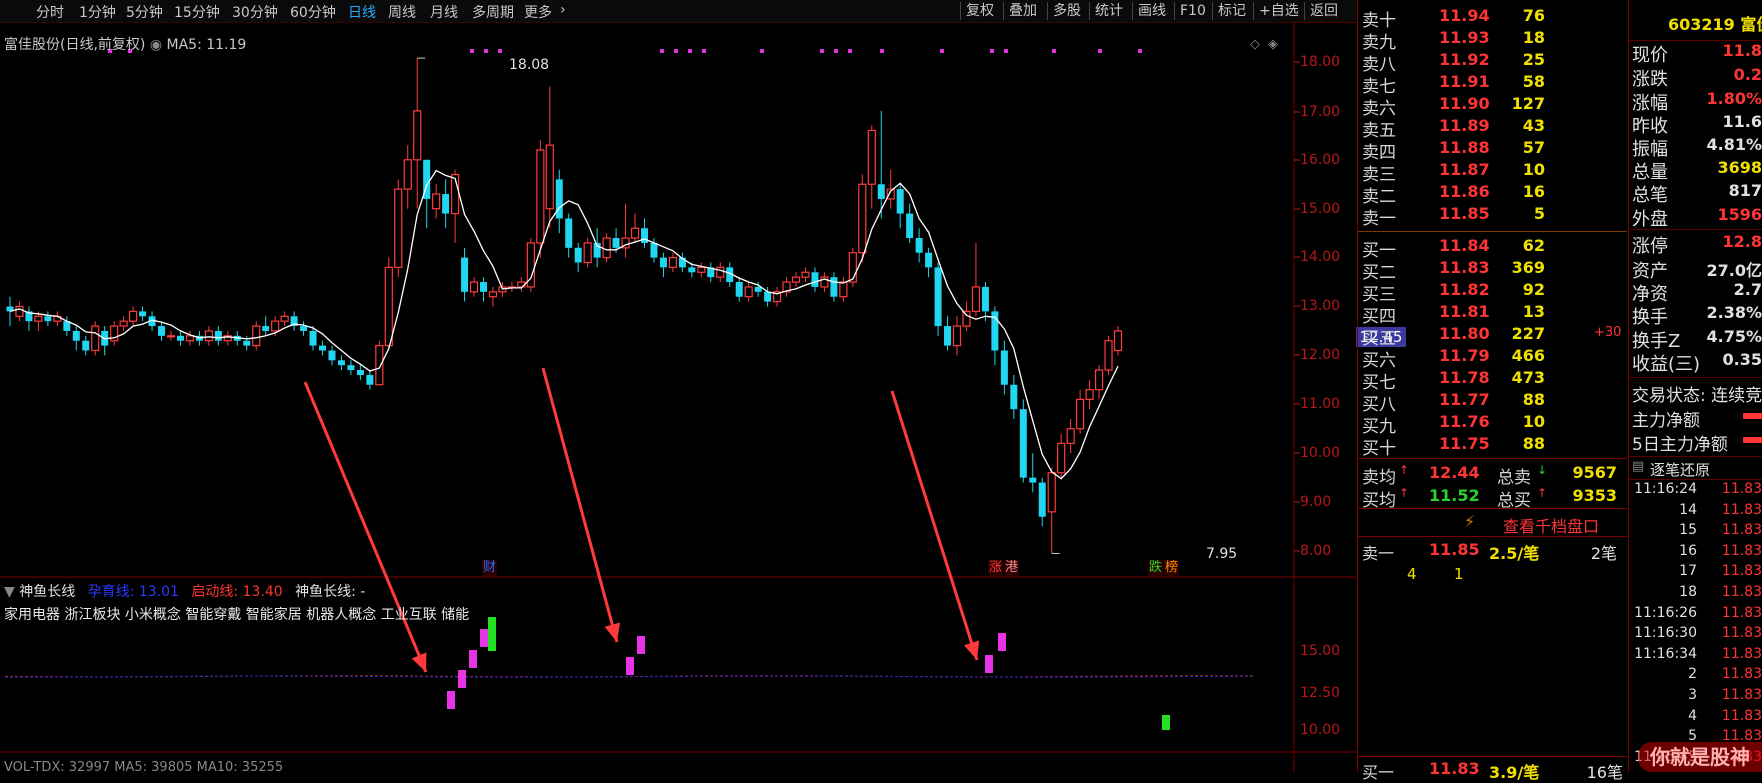  Describe the element at coordinates (1492, 380) in the screenshot. I see `buy-level-7: 买七 11.78 473` at that location.